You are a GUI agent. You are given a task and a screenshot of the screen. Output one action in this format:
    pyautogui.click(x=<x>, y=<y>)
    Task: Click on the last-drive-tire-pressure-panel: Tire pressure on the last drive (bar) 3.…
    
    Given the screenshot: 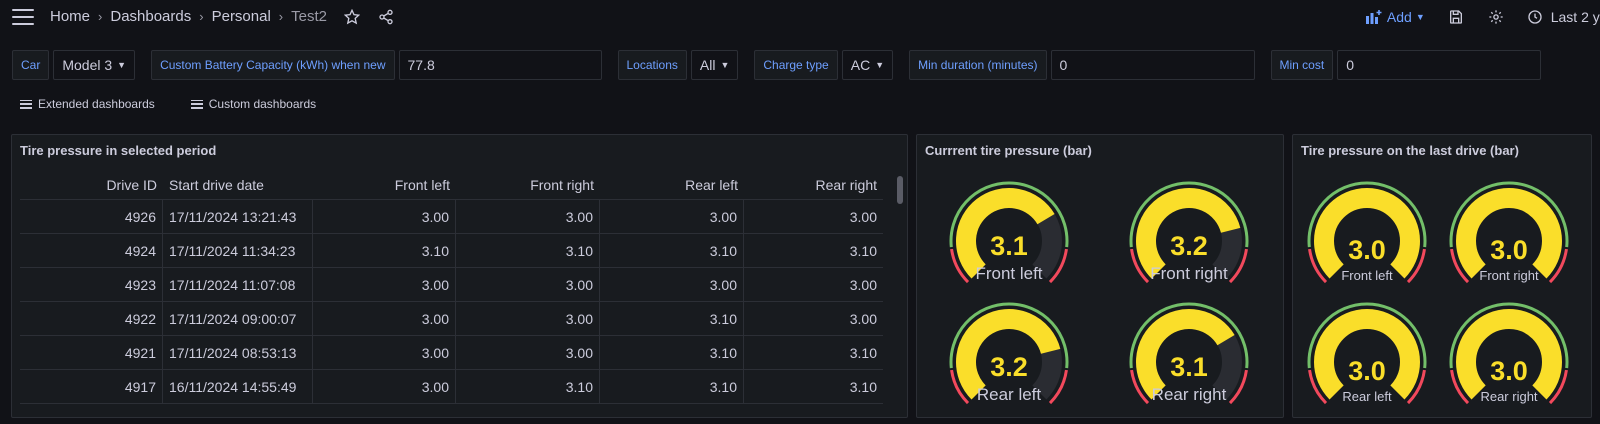 What is the action you would take?
    pyautogui.click(x=1442, y=276)
    